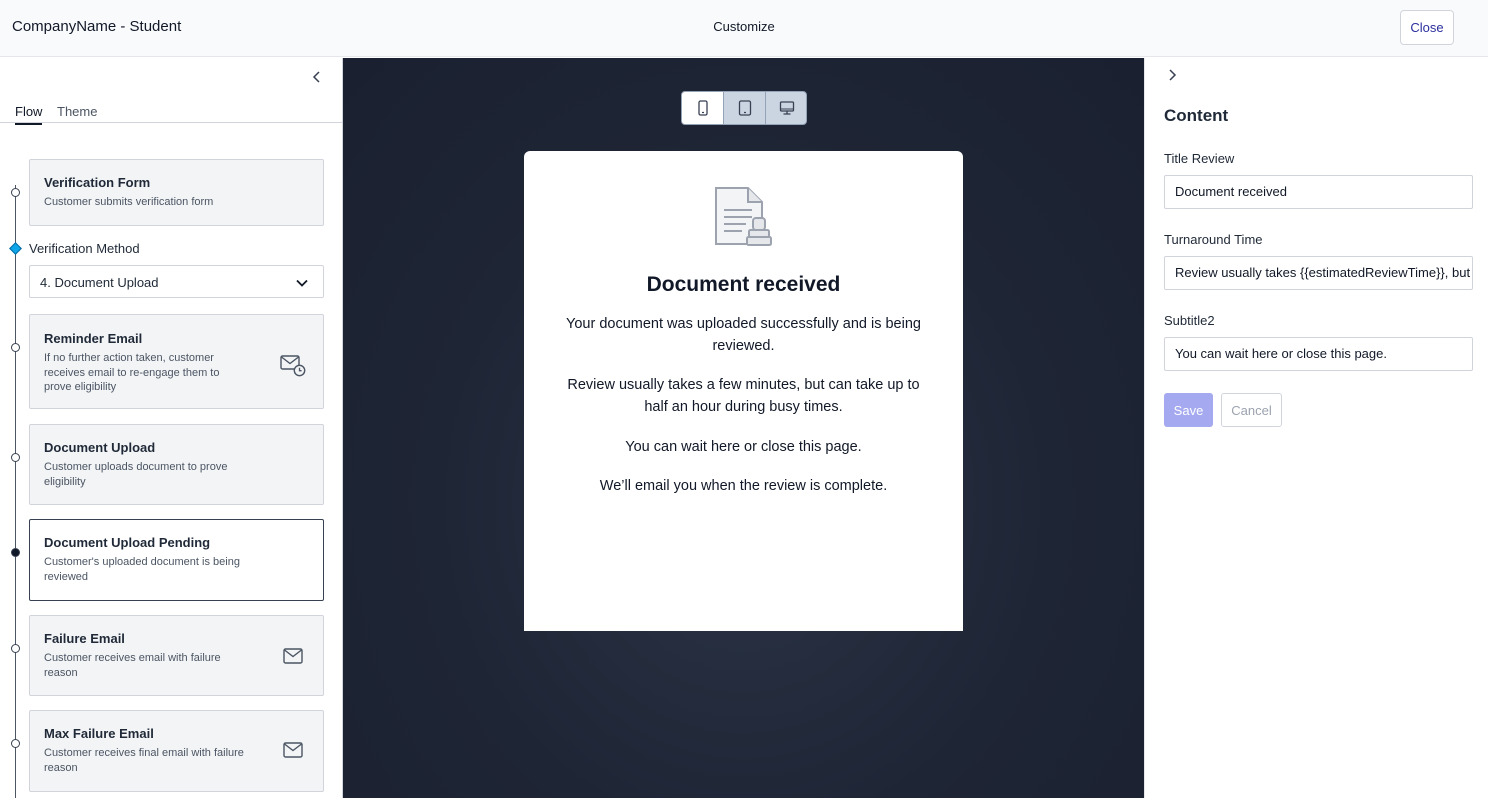 Image resolution: width=1488 pixels, height=798 pixels. I want to click on document-stamp-icon, so click(743, 216).